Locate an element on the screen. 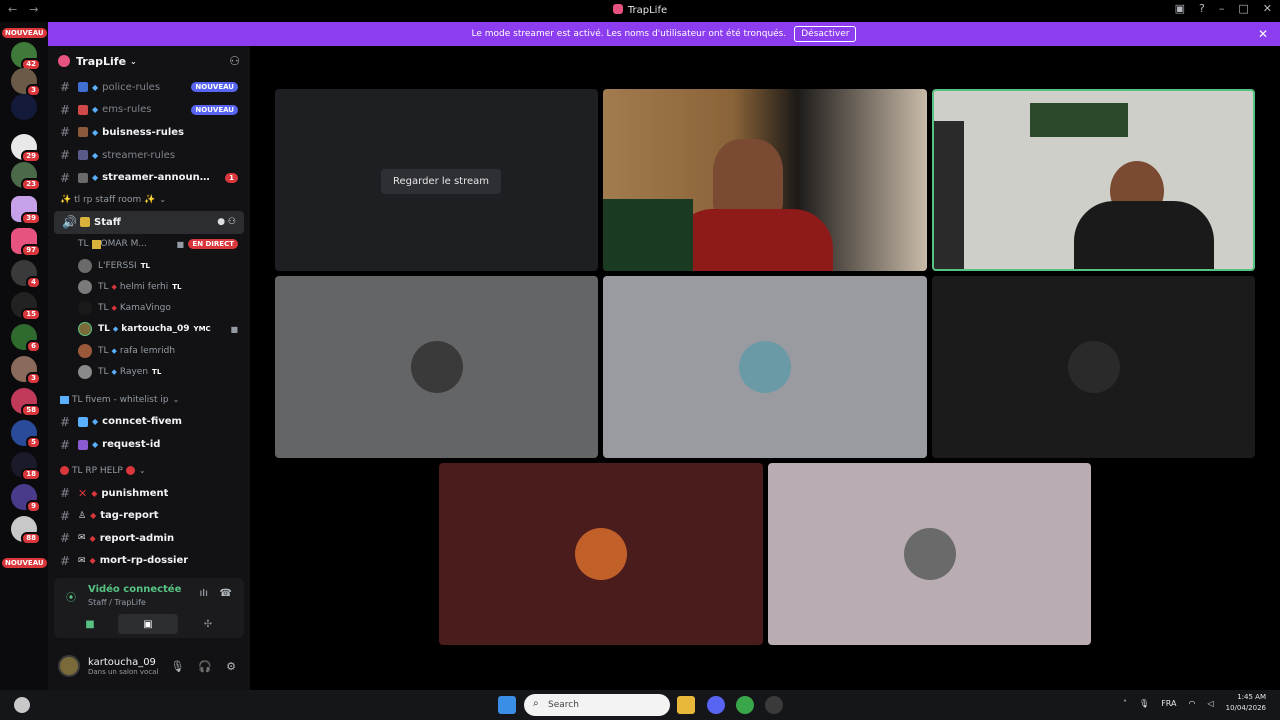  windows-start-icon is located at coordinates (507, 705).